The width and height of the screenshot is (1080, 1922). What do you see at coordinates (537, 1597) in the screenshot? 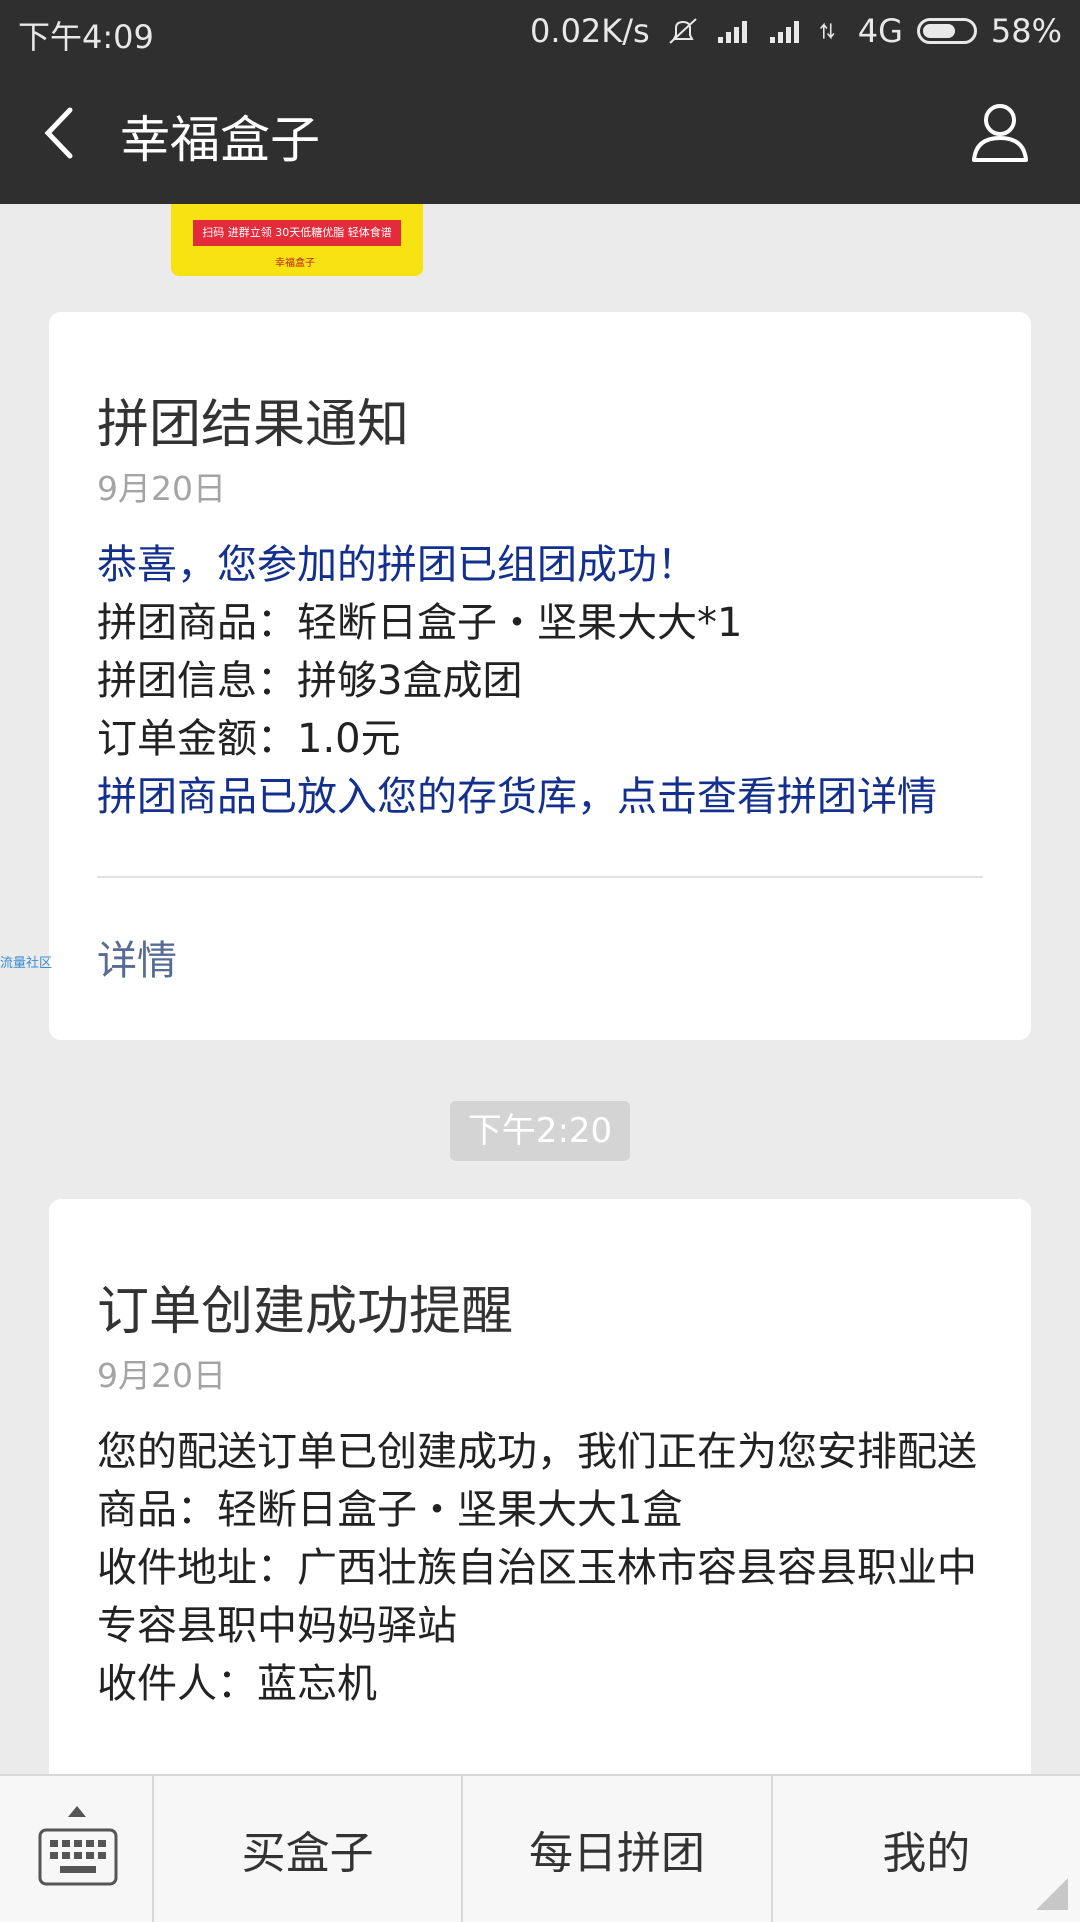
I see `card-line: 收件地址：广西壮族自治区玉林市容县容县职业中专容县职中妈妈驿站` at bounding box center [537, 1597].